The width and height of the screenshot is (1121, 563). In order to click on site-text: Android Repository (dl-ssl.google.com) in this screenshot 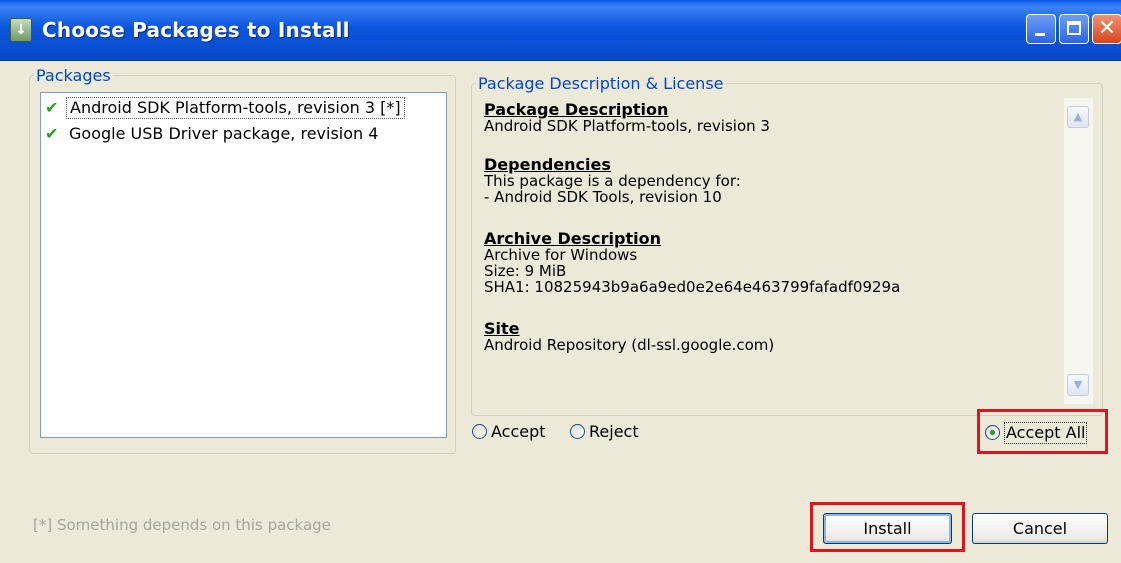, I will do `click(629, 345)`.